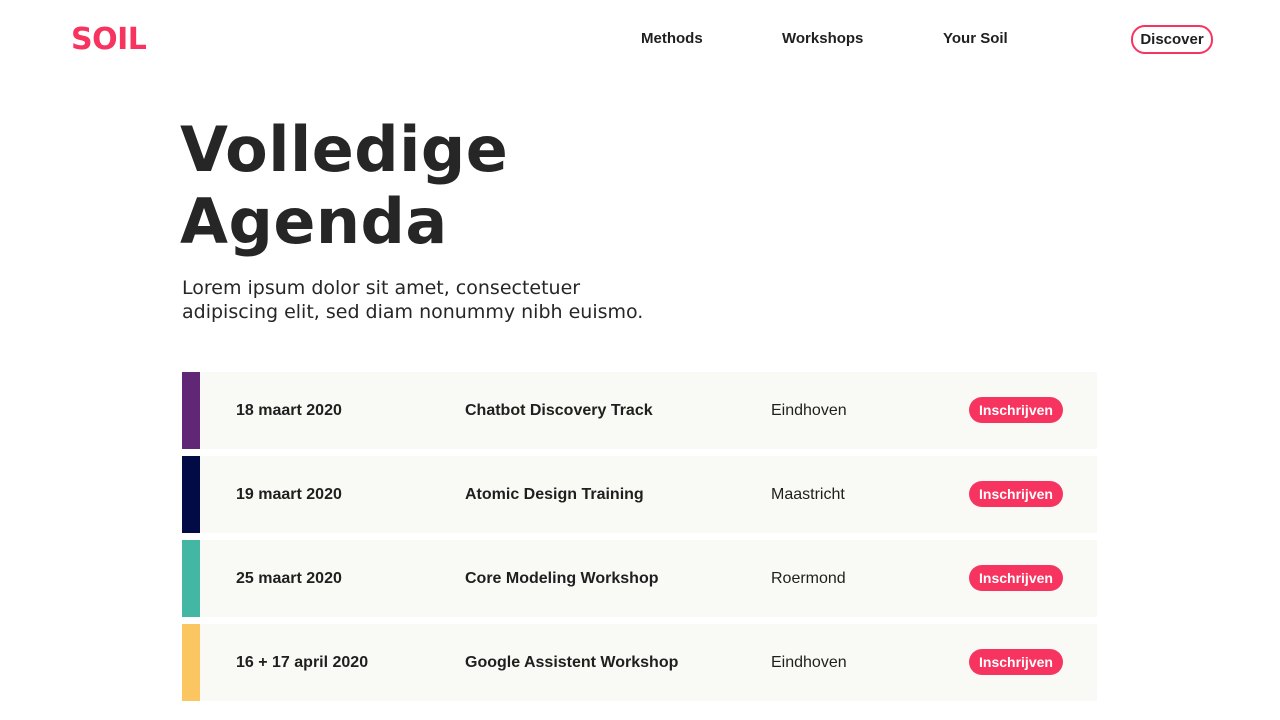  I want to click on agenda-location: Maastricht, so click(808, 494).